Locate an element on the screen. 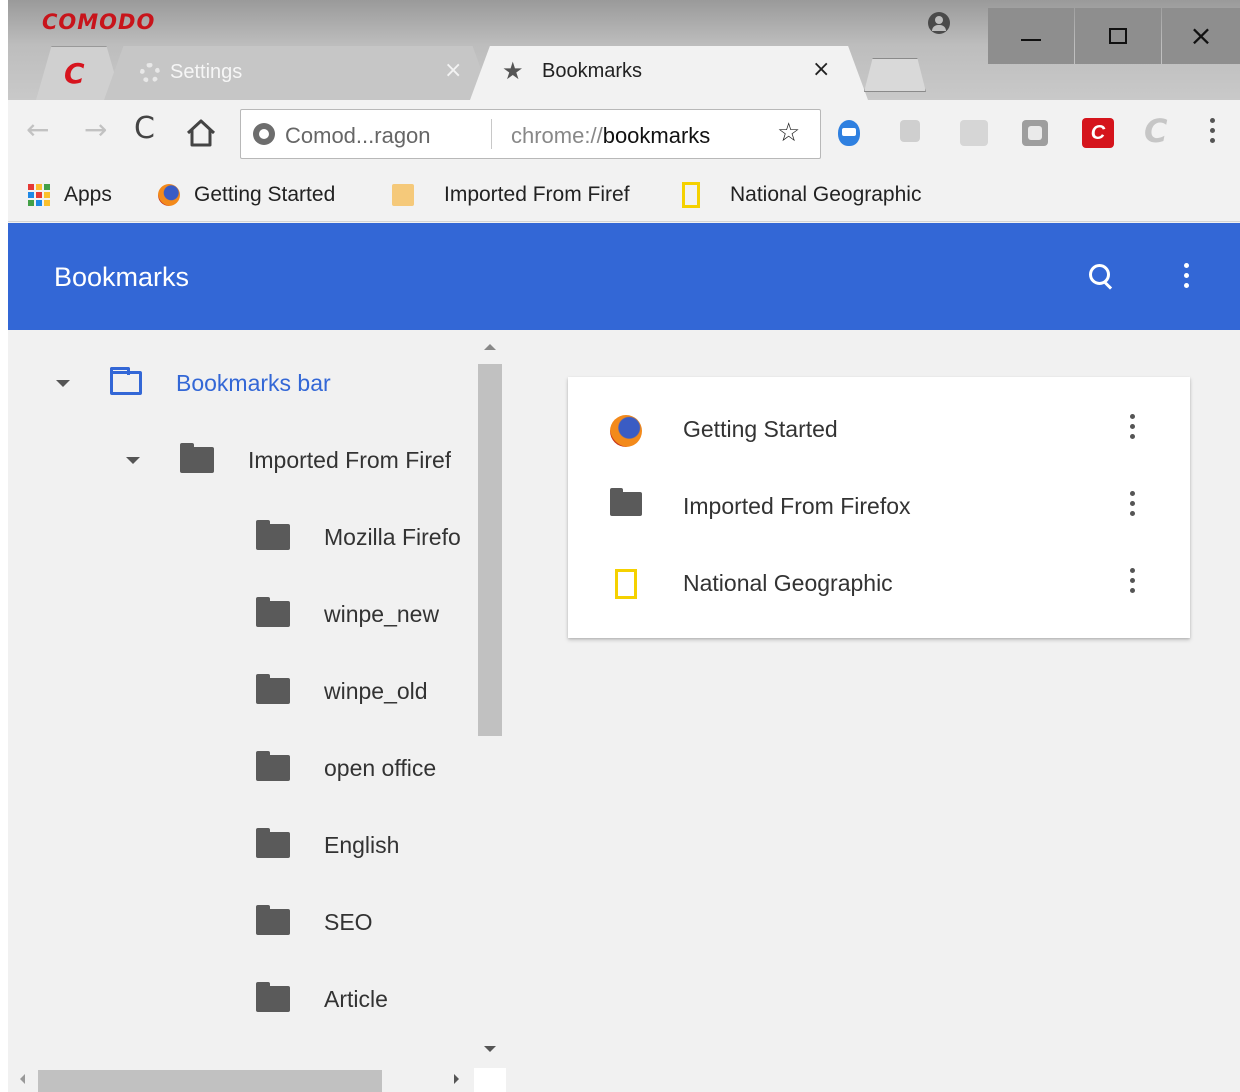  scroll-right-icon is located at coordinates (456, 1079).